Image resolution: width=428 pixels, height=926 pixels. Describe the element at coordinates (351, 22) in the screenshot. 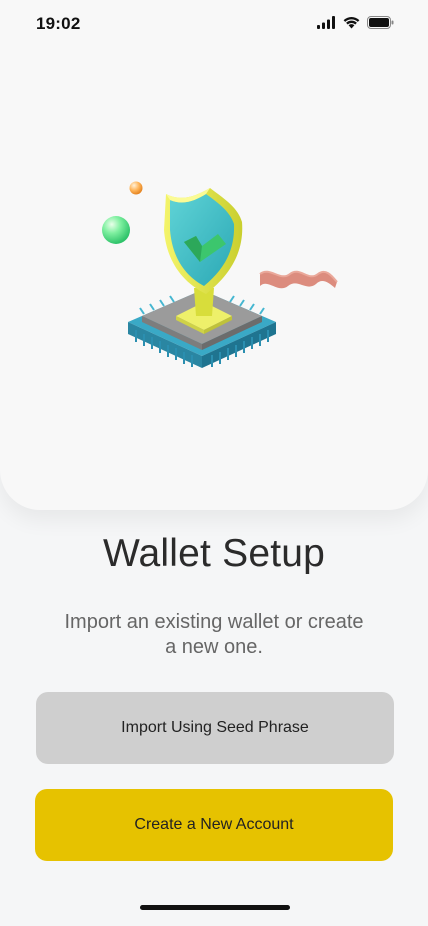

I see `wifi-icon` at that location.